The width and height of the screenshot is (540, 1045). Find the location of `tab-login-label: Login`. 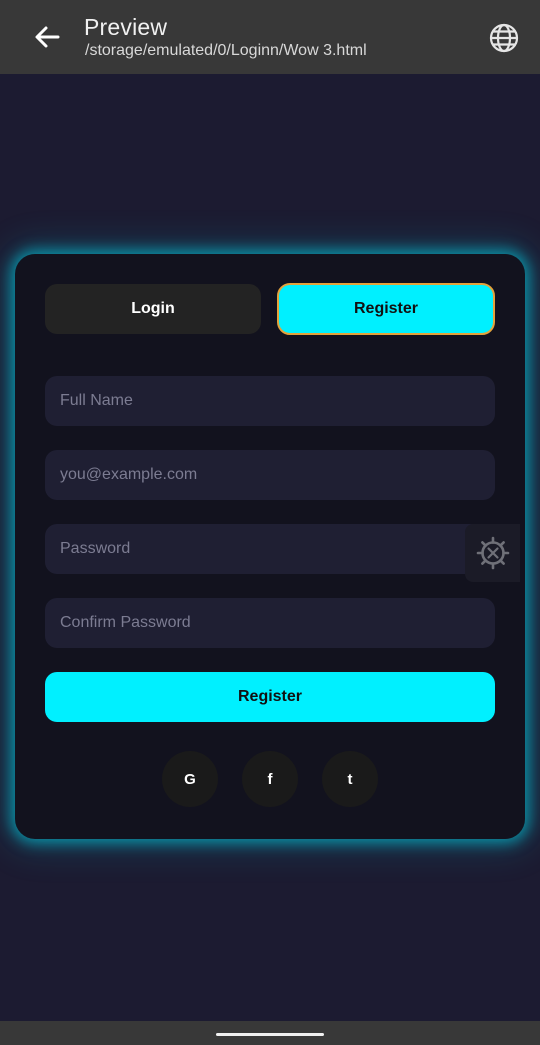

tab-login-label: Login is located at coordinates (153, 308).